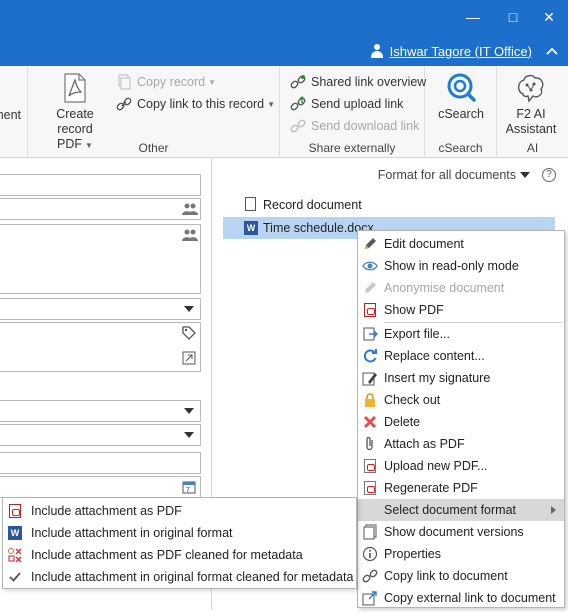  What do you see at coordinates (470, 598) in the screenshot?
I see `menu-label: Copy external link to document` at bounding box center [470, 598].